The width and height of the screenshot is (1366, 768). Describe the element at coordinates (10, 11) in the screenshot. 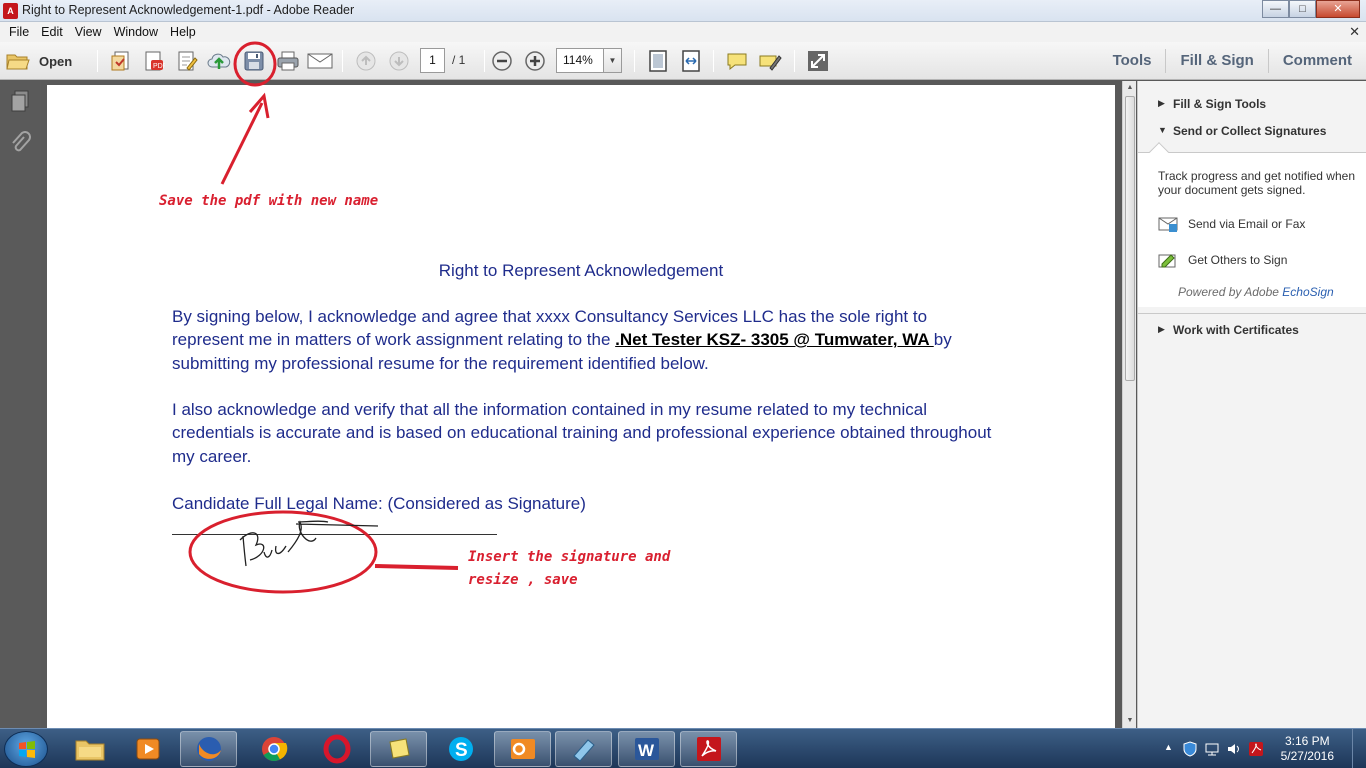

I see `adobe-reader-app-icon: A` at that location.